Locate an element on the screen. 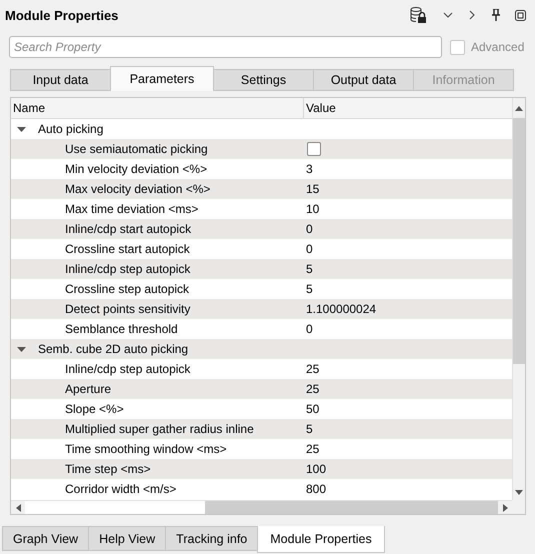 Image resolution: width=535 pixels, height=554 pixels. search-field: Search Property is located at coordinates (225, 47).